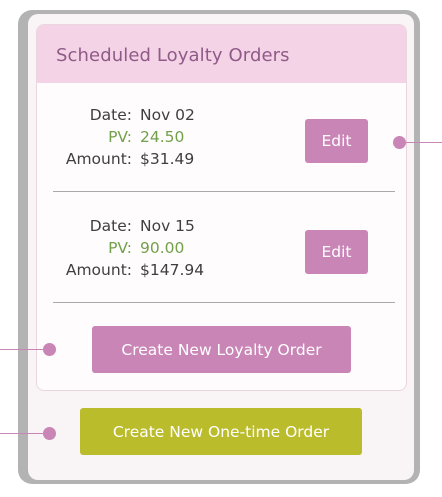  I want to click on panel-header: Scheduled Loyalty Orders, so click(221, 54).